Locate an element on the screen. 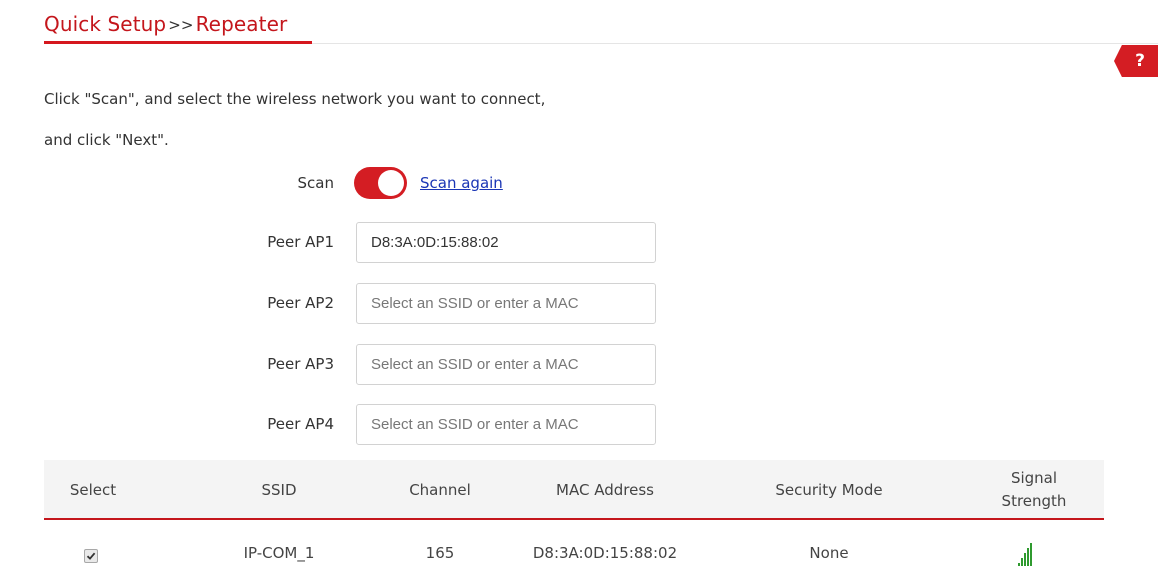 The width and height of the screenshot is (1158, 581). checkmark-icon is located at coordinates (91, 556).